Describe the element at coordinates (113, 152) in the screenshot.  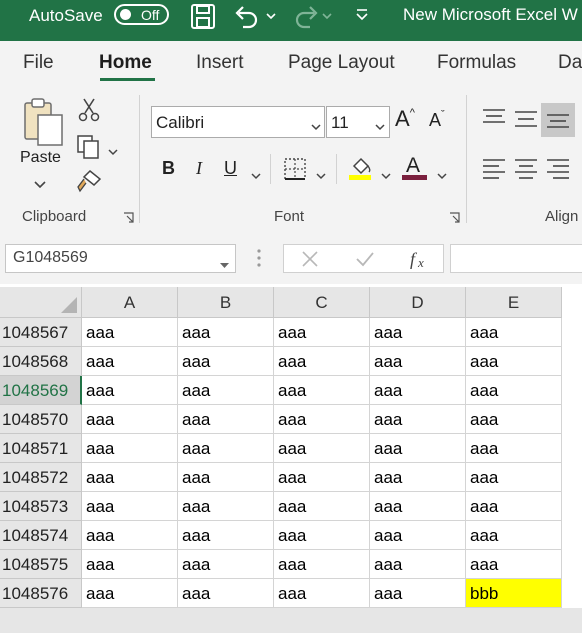
I see `copy-dropdown-icon` at that location.